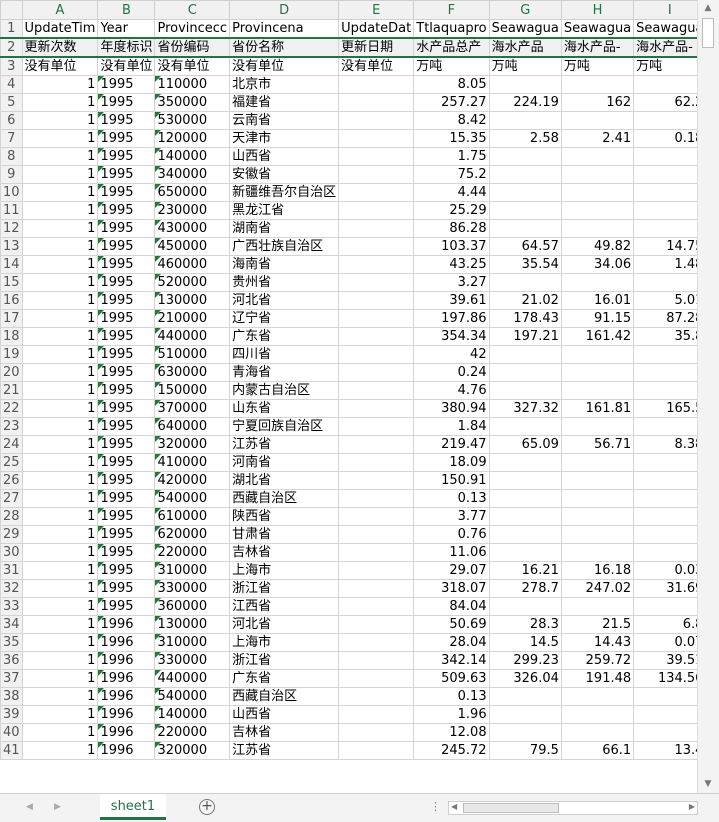  Describe the element at coordinates (11, 678) in the screenshot. I see `row-header: 37` at that location.